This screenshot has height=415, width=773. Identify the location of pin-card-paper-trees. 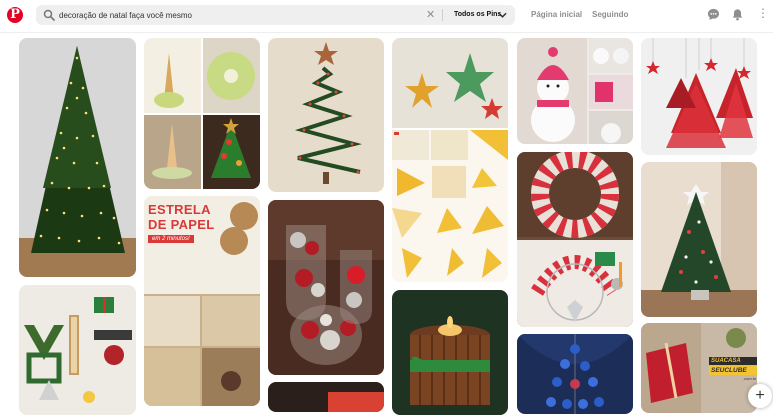
(699, 96).